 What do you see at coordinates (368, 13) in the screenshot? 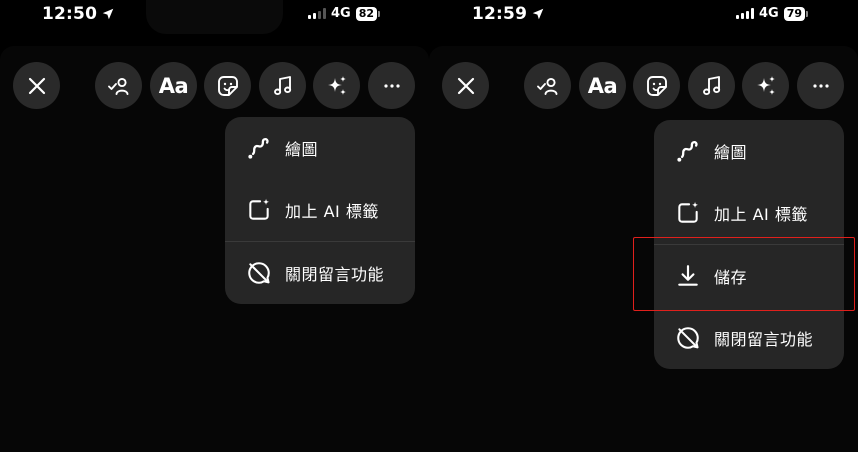
I see `battery-level: 82` at bounding box center [368, 13].